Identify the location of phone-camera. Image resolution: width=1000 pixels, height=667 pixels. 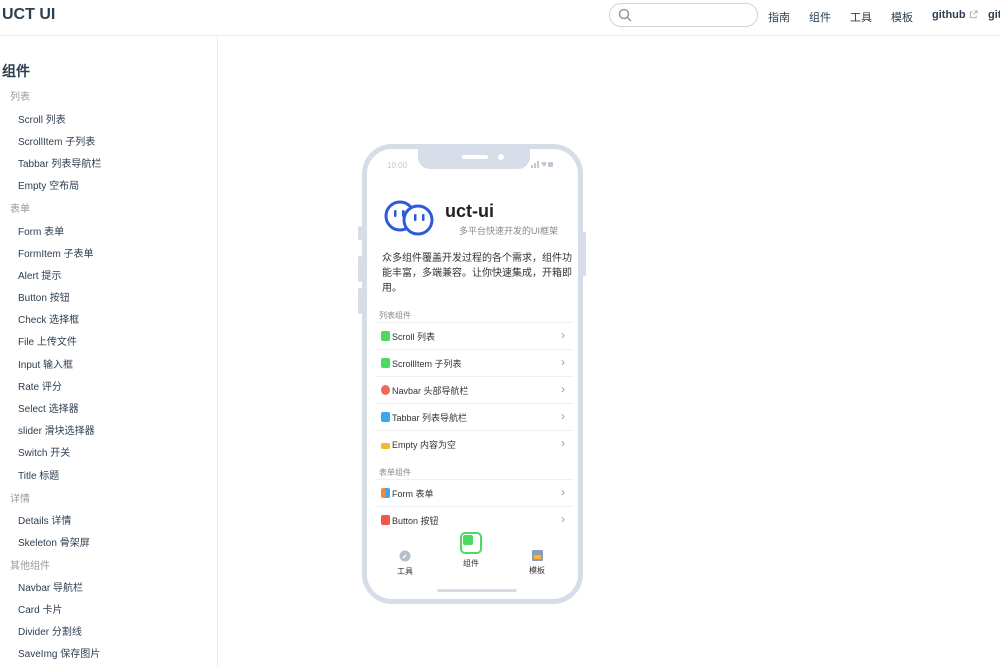
(501, 157).